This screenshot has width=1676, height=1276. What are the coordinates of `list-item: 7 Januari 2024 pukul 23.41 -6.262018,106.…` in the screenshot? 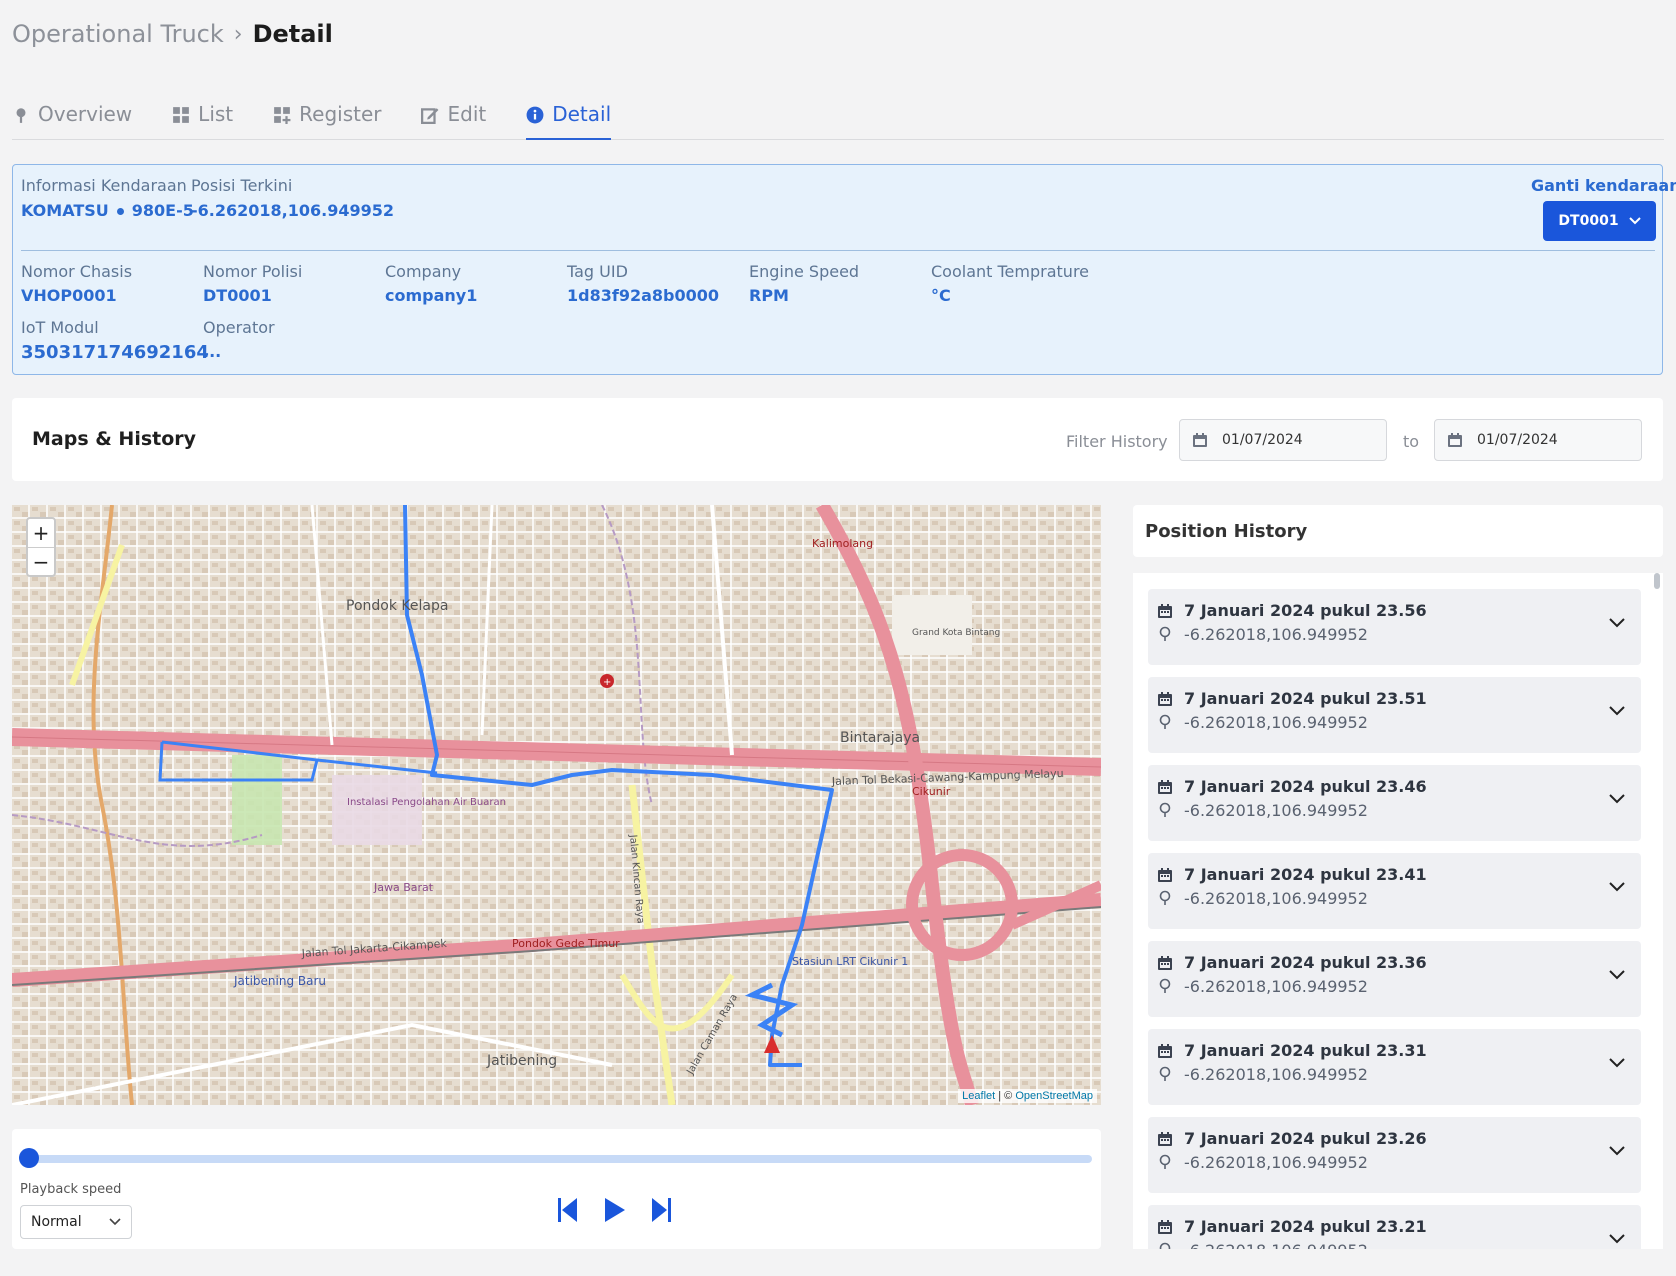 It's located at (1394, 891).